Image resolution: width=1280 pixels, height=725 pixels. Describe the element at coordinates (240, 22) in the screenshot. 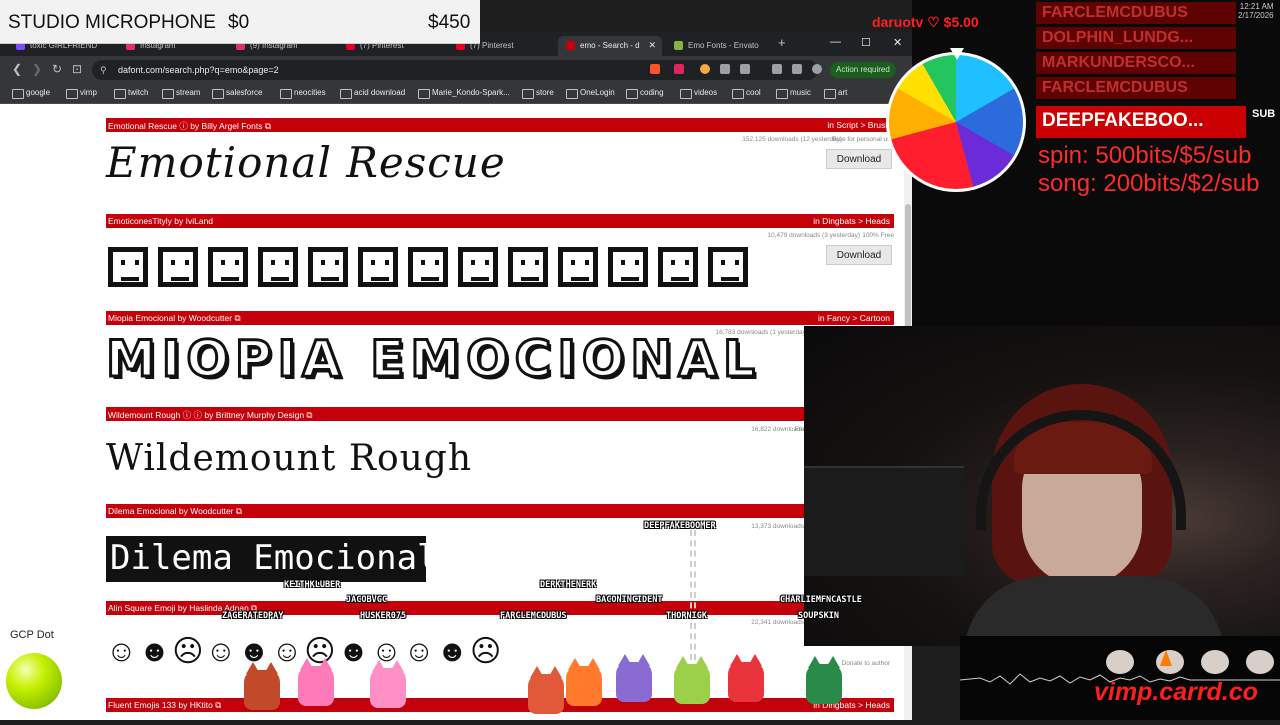

I see `studio-microphone-goal: STUDIO MICROPHONE $0 $450` at that location.